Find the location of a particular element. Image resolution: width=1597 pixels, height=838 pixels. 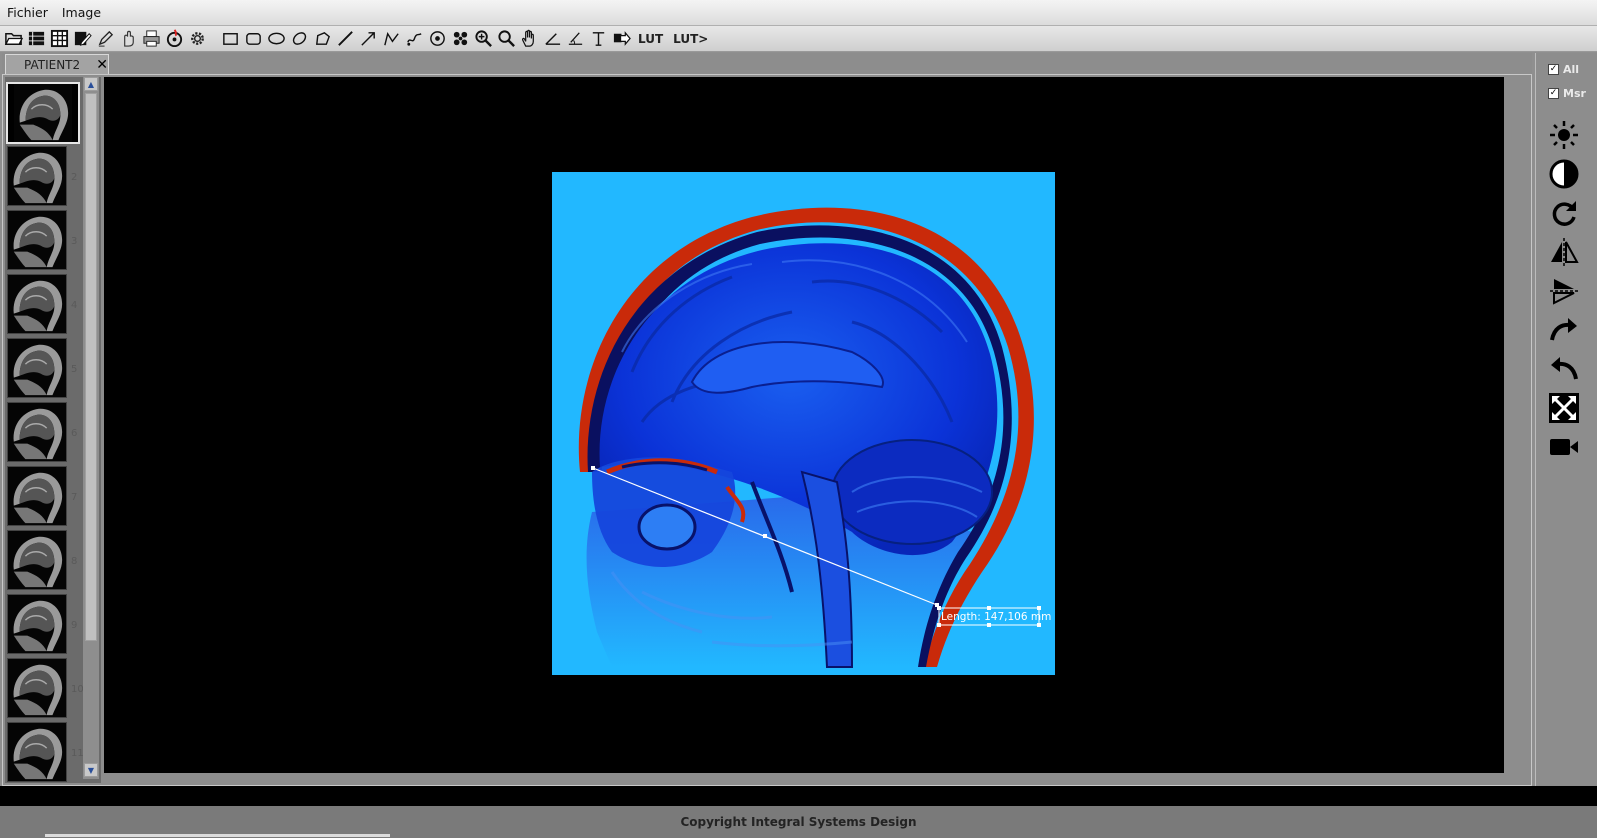

measurement-label: Length: 147,106 mm is located at coordinates (996, 617).